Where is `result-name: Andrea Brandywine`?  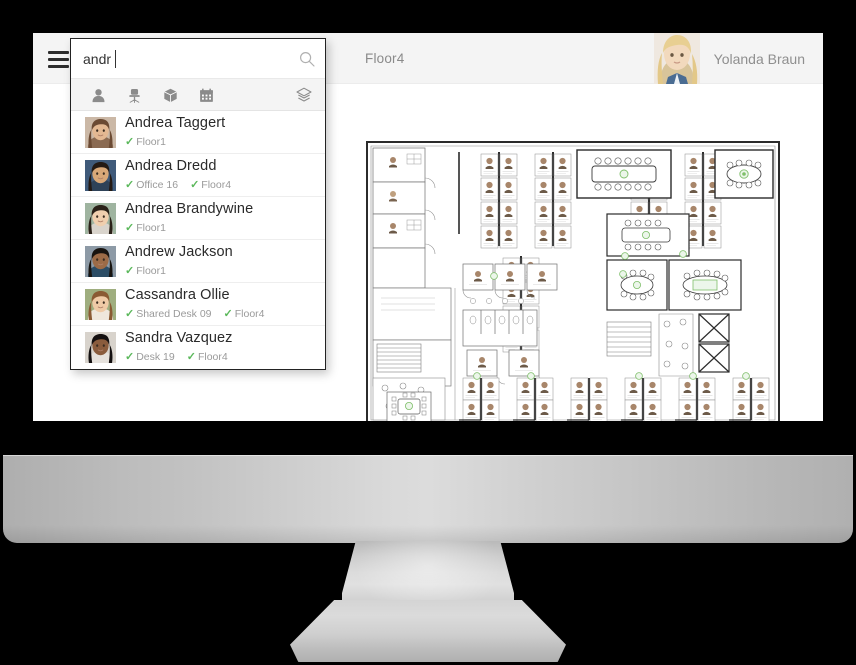 result-name: Andrea Brandywine is located at coordinates (189, 209).